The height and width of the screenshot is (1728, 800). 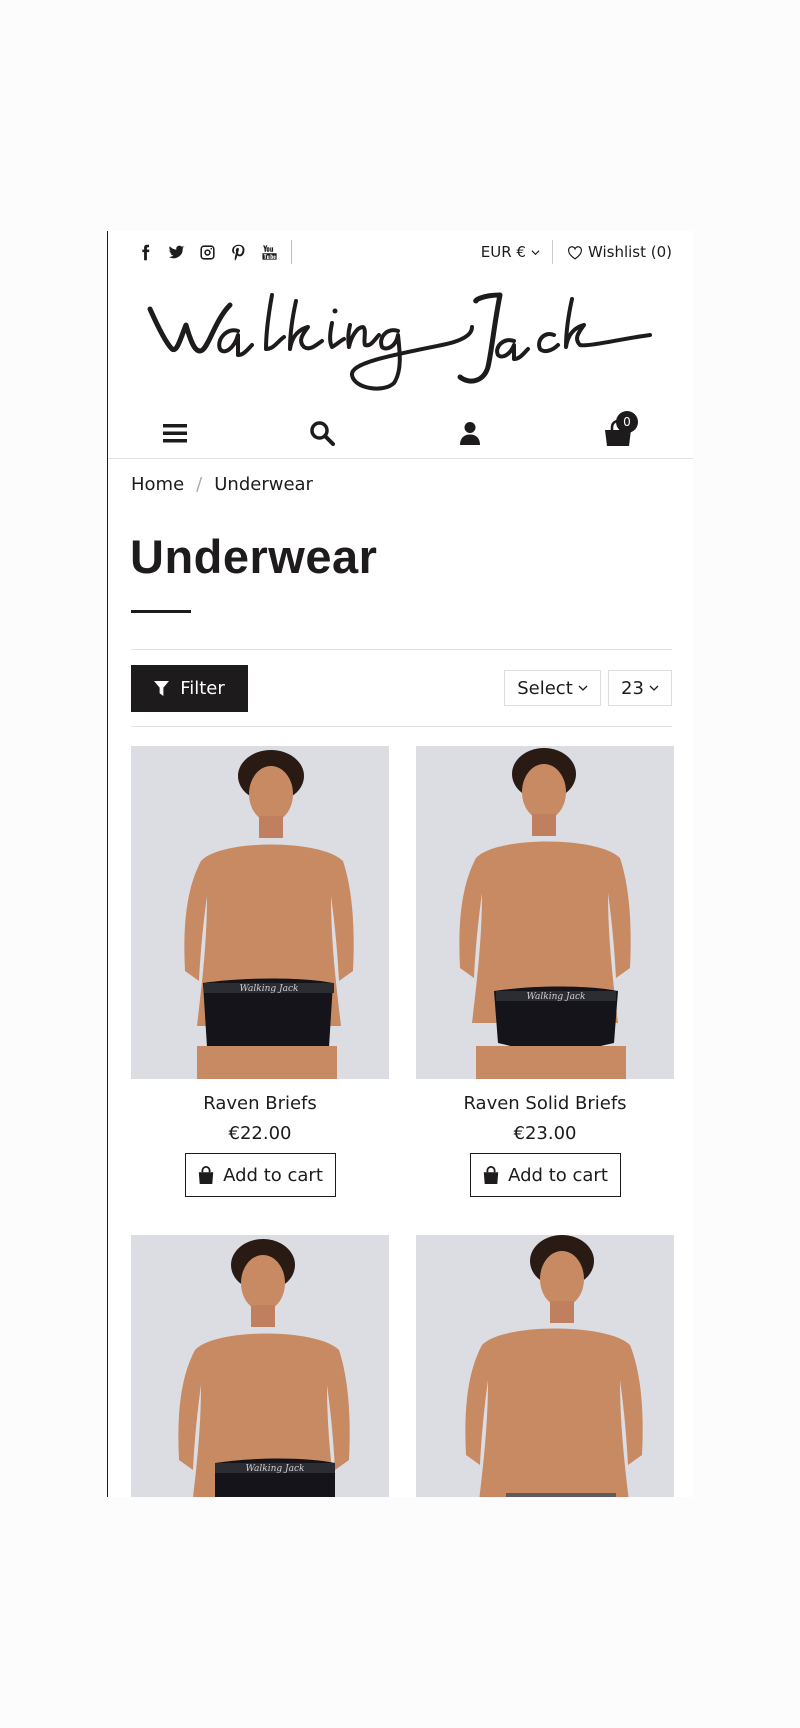 What do you see at coordinates (291, 252) in the screenshot?
I see `social-divider` at bounding box center [291, 252].